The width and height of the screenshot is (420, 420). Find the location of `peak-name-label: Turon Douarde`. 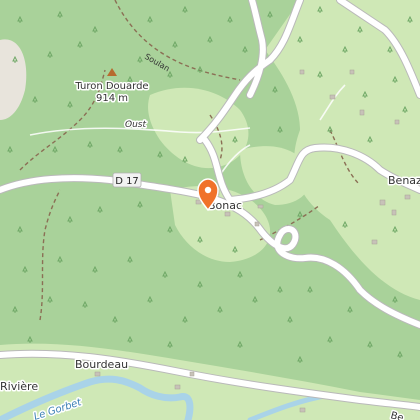

peak-name-label: Turon Douarde is located at coordinates (111, 86).